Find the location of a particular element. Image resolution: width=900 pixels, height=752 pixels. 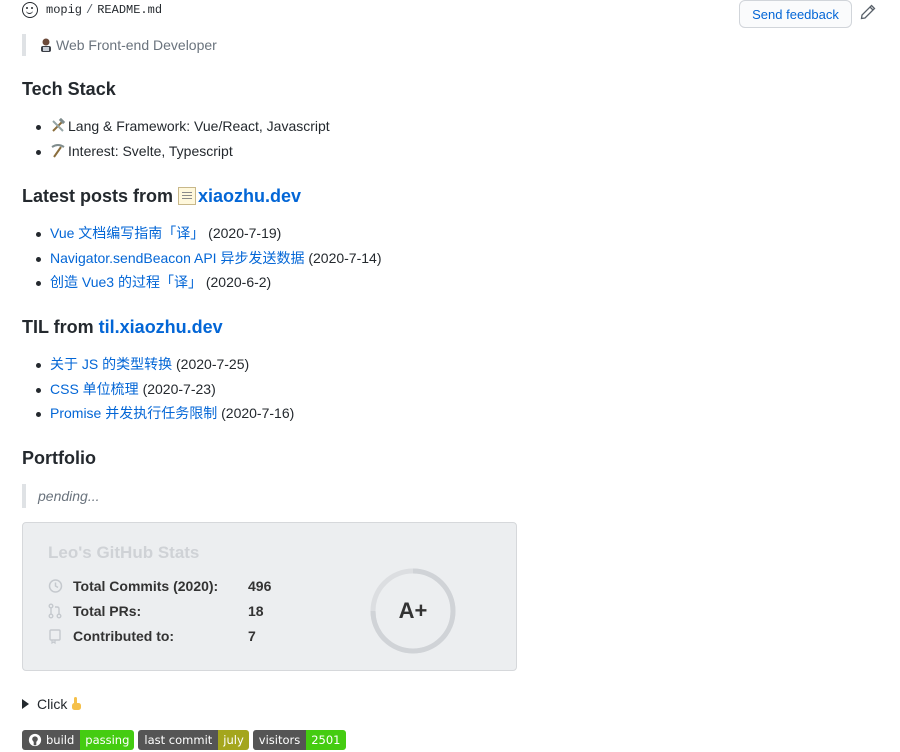

stat-label: Total PRs: is located at coordinates (107, 611).